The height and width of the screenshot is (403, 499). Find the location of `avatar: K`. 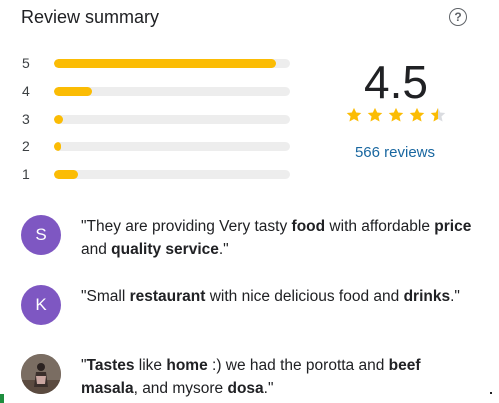

avatar: K is located at coordinates (41, 305).